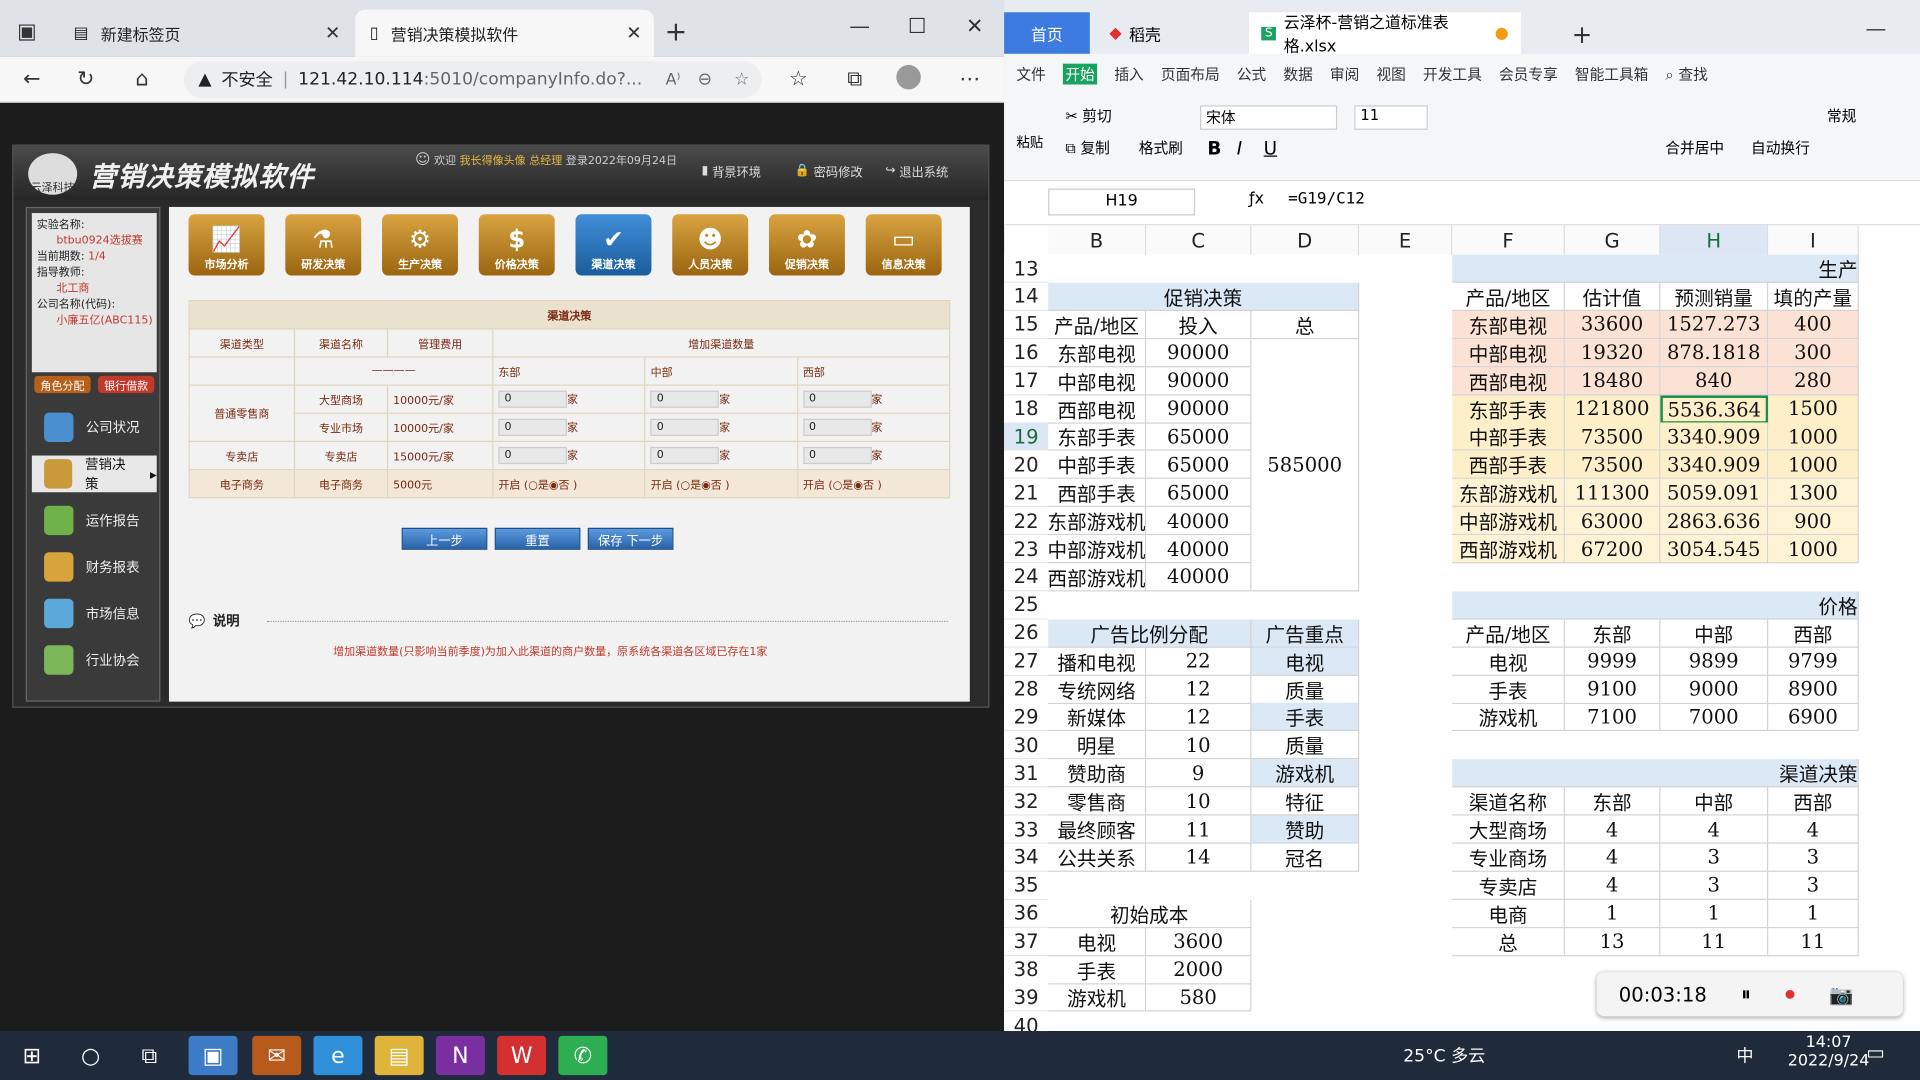 Image resolution: width=1920 pixels, height=1080 pixels. What do you see at coordinates (1199, 857) in the screenshot?
I see `cell: 14` at bounding box center [1199, 857].